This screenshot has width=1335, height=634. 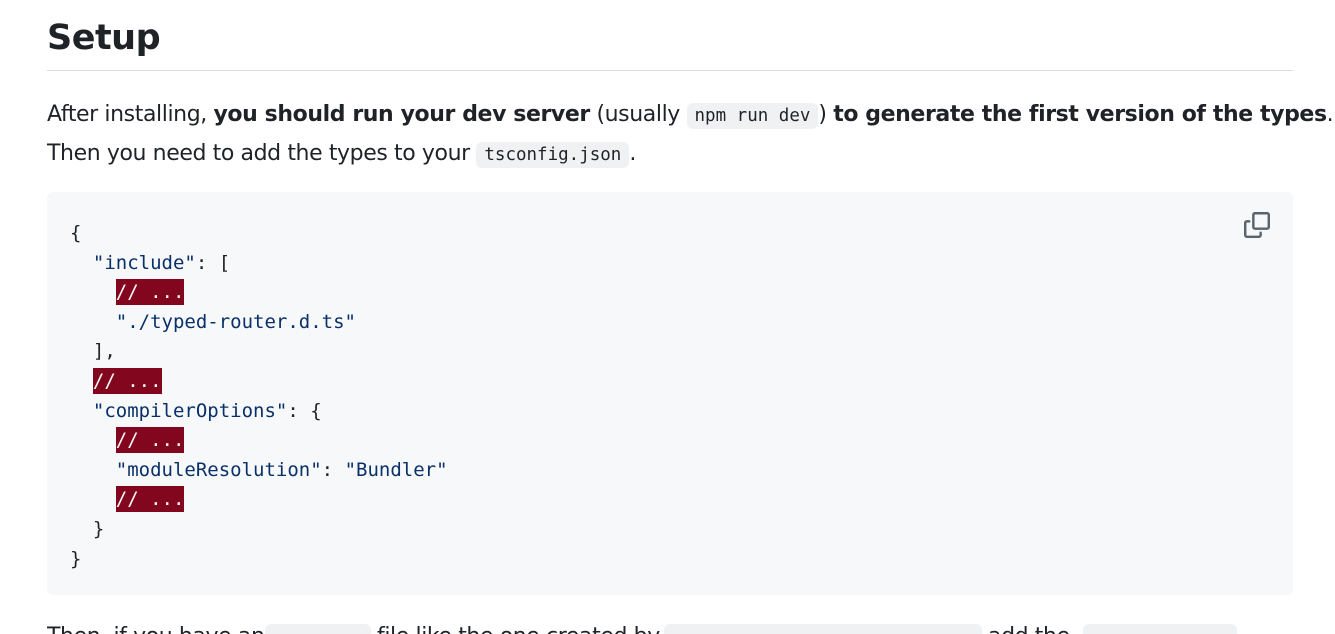 What do you see at coordinates (262, 153) in the screenshot?
I see `intro-text-5: Then you need to add the types to your` at bounding box center [262, 153].